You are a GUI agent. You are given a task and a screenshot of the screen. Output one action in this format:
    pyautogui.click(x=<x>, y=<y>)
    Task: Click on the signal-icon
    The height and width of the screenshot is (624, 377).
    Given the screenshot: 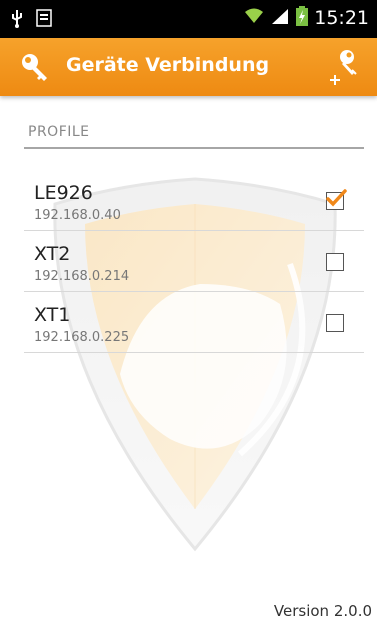 What is the action you would take?
    pyautogui.click(x=280, y=18)
    